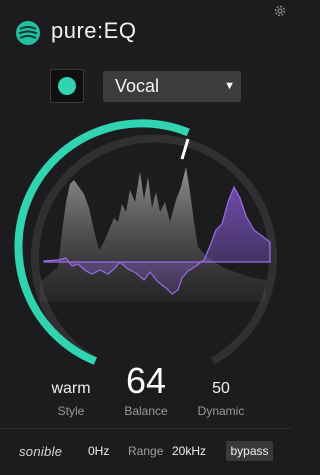  Describe the element at coordinates (98, 451) in the screenshot. I see `range-low-value: 0Hz` at that location.